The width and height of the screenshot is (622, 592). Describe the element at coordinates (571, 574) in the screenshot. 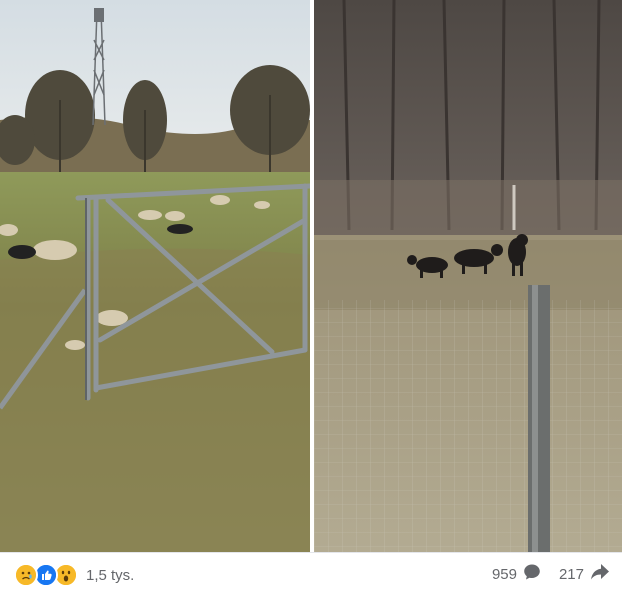

I see `shares-count: 217` at that location.